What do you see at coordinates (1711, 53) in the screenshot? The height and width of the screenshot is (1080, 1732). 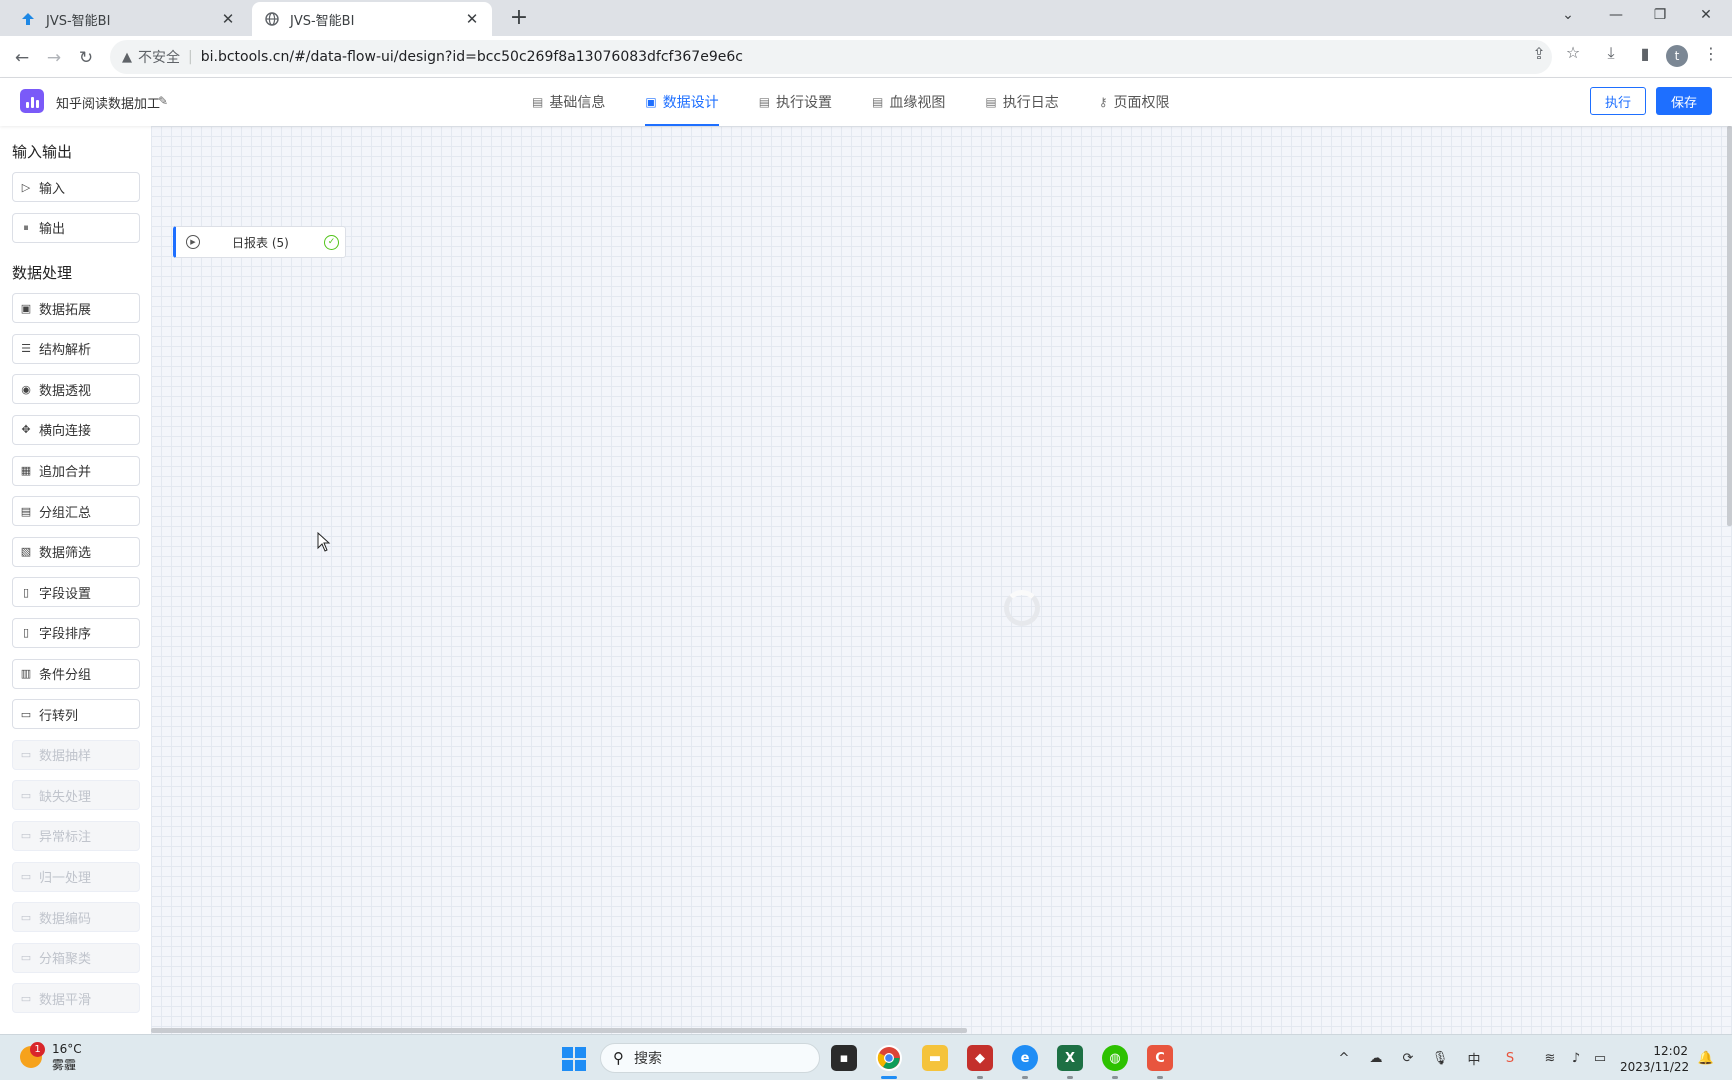 I see `menu-kebab-icon: ⋮` at bounding box center [1711, 53].